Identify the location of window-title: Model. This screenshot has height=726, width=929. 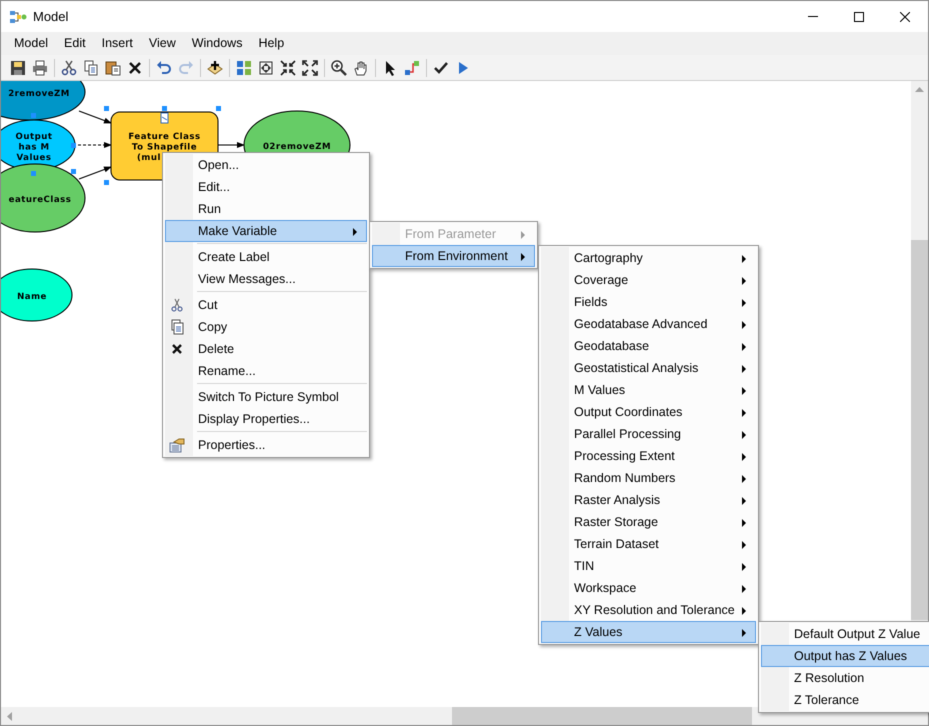
(50, 17).